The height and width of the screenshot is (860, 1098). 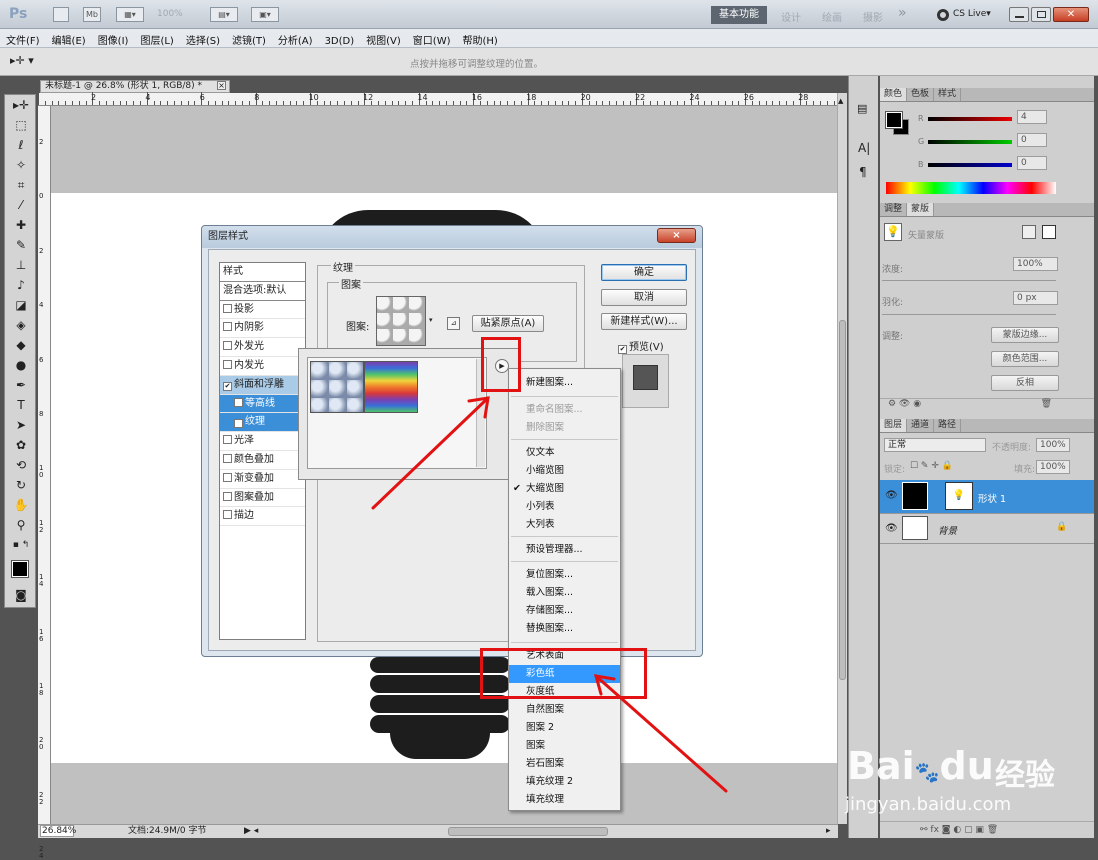 I want to click on watermark-cn: 经验, so click(x=1025, y=775).